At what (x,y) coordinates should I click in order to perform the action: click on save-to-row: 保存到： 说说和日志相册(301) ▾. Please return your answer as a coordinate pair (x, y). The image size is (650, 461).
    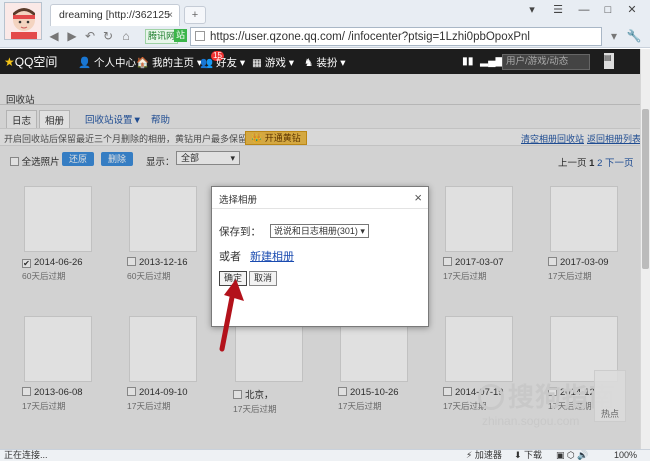
    Looking at the image, I should click on (294, 231).